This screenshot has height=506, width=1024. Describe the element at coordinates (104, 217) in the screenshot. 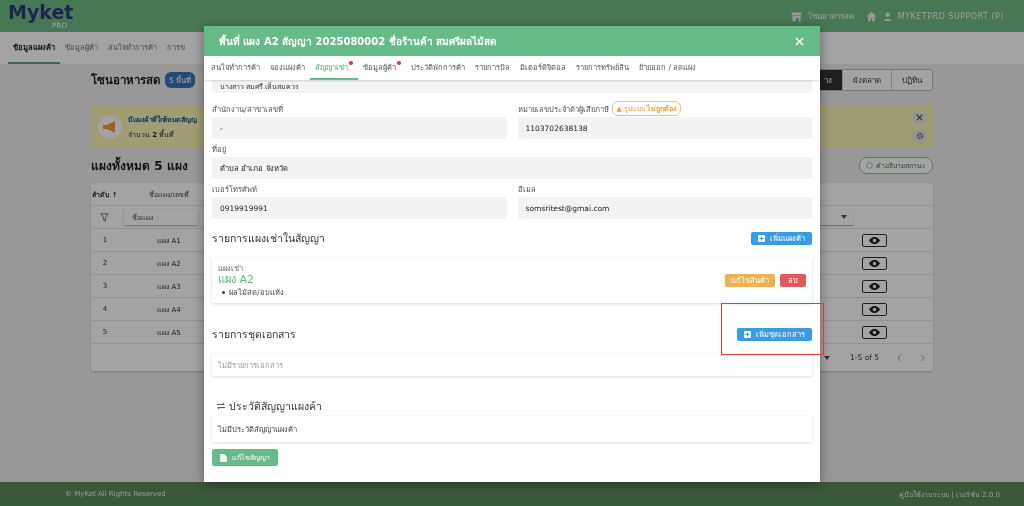

I see `filter-icon` at that location.